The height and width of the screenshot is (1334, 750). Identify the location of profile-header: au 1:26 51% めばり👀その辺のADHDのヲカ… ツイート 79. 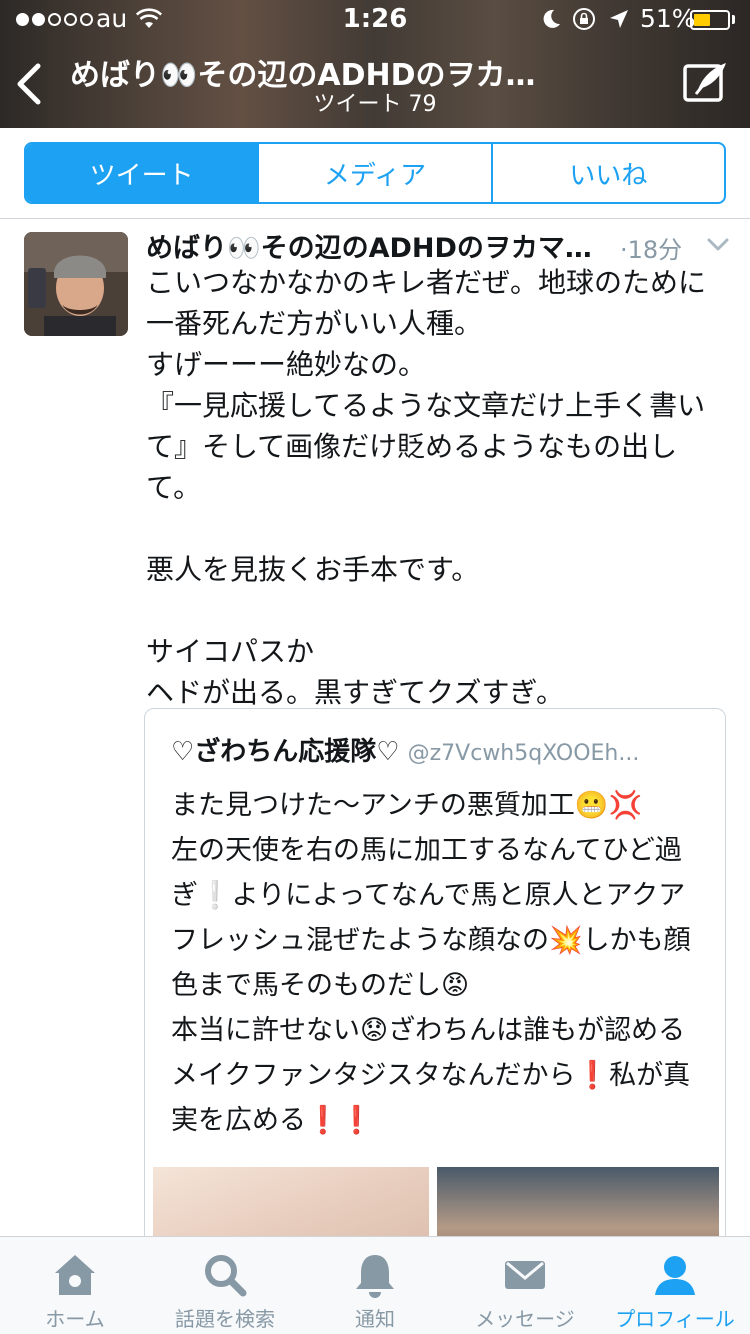
(375, 64).